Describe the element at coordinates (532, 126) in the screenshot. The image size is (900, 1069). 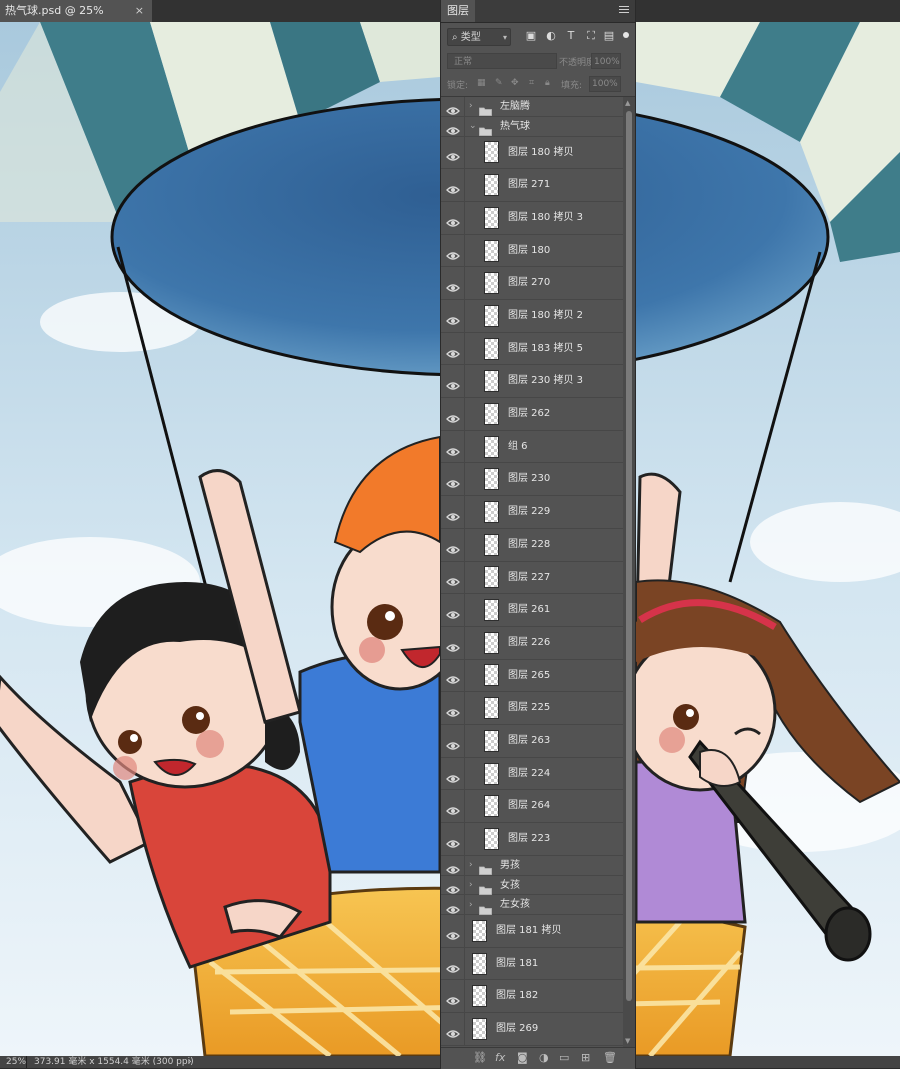
I see `layer-group-row: ⌄ 热气球` at that location.